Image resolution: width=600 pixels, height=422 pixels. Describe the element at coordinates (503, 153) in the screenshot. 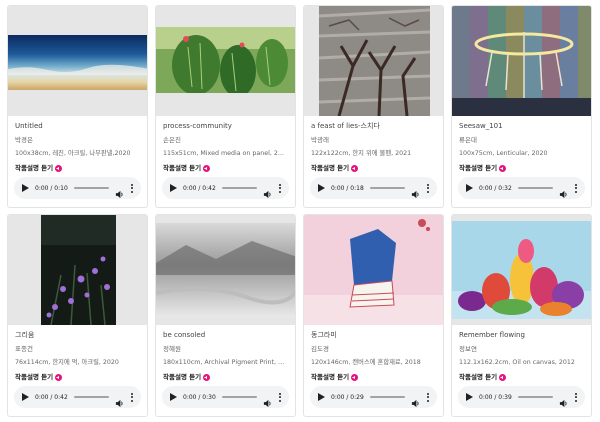

I see `artwork-spec: 100x75cm, Lenticular, 2020` at that location.